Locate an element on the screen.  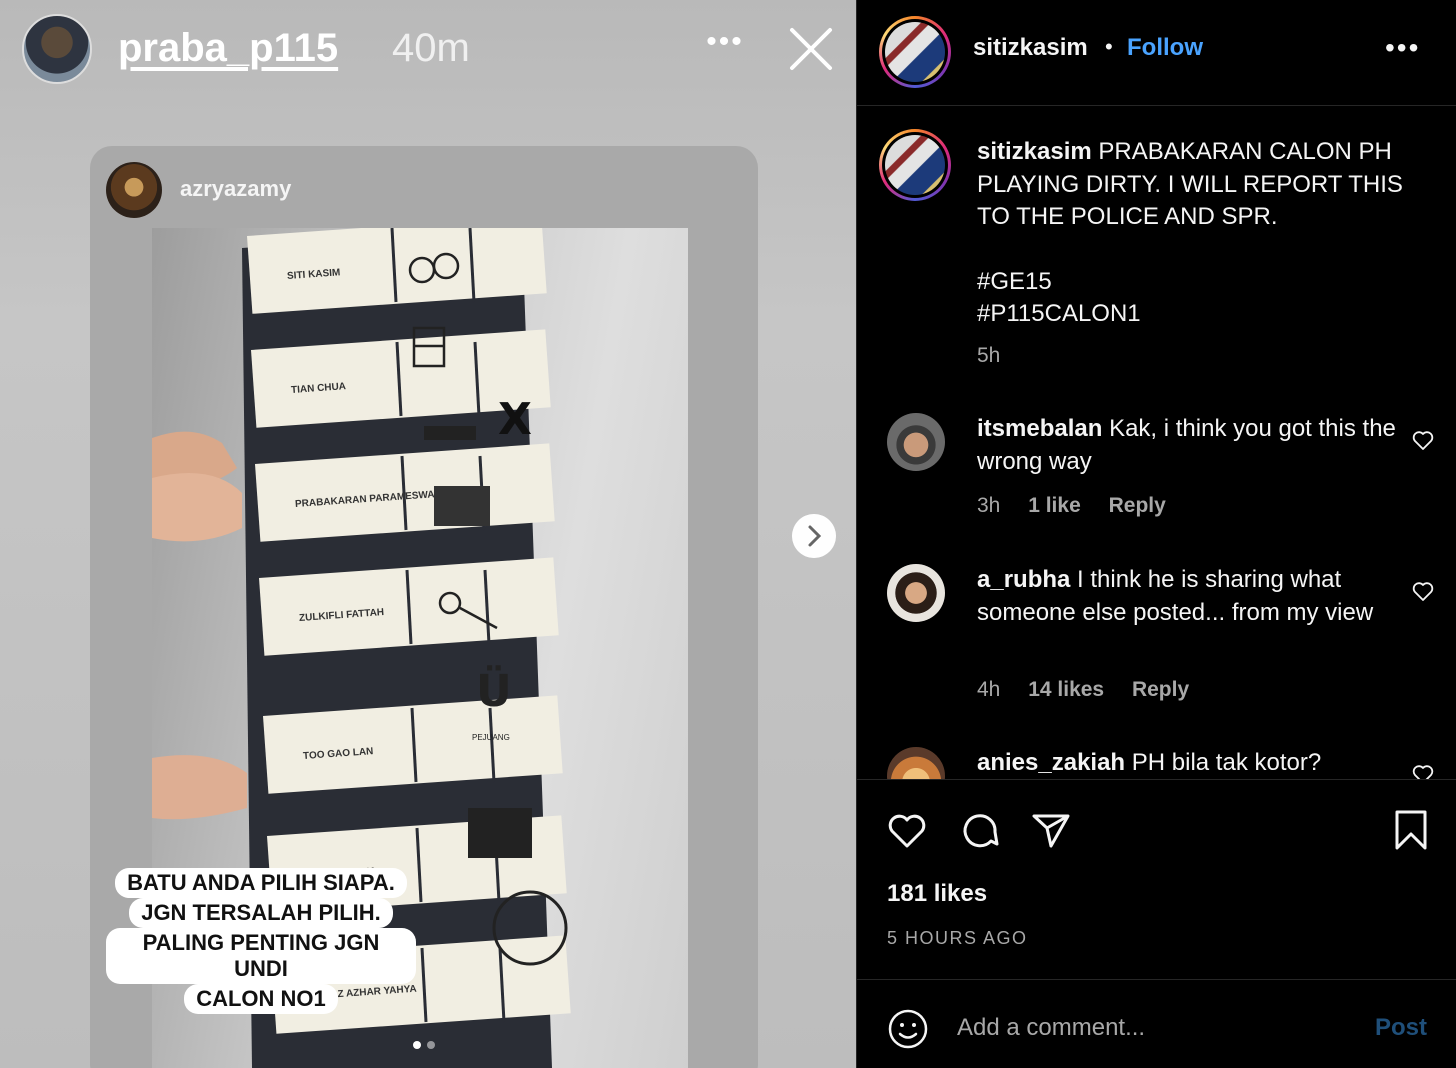
comment-time: 4h is located at coordinates (989, 689).